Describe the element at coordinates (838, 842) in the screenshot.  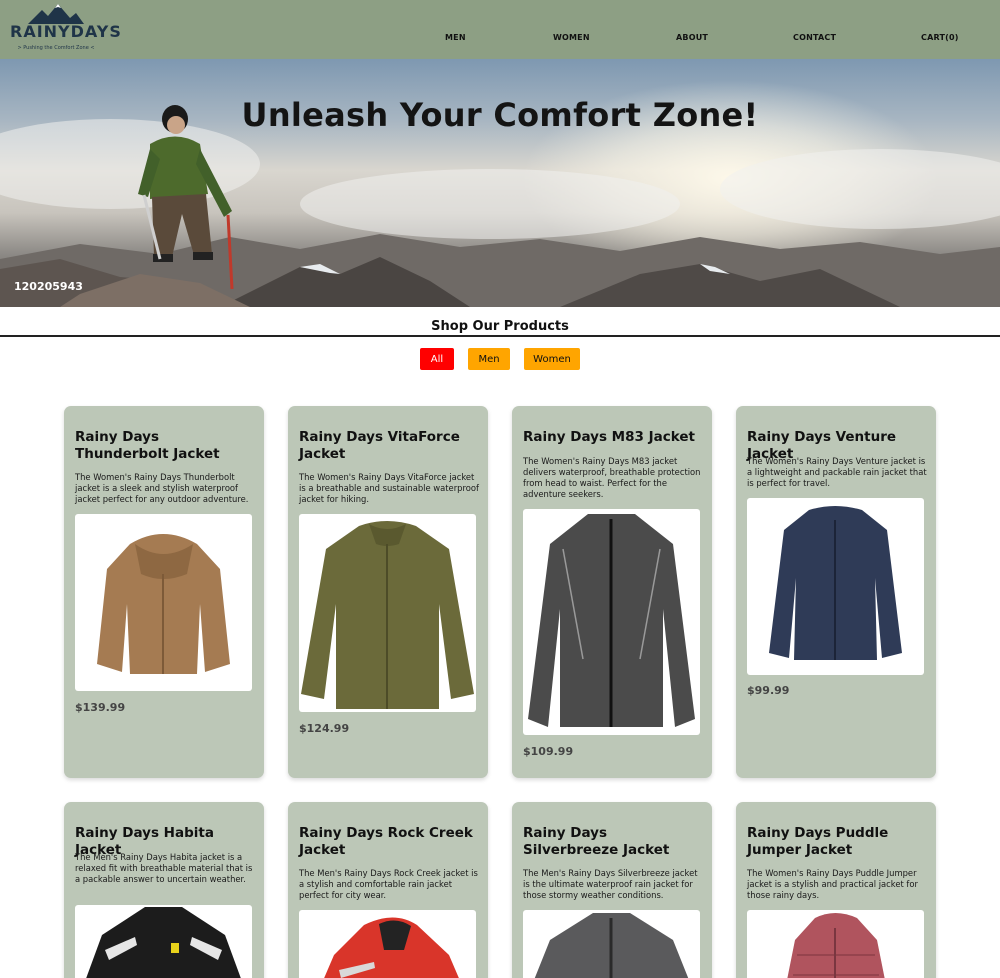
I see `product-title: Rainy Days Puddle Jumper Jacket` at that location.